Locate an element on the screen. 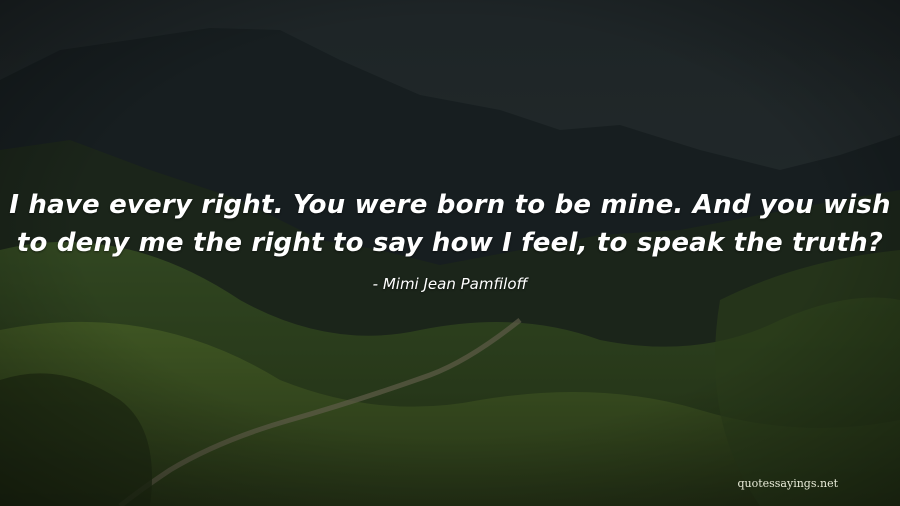  quote-author: - Mimi Jean Pamfiloff is located at coordinates (450, 284).